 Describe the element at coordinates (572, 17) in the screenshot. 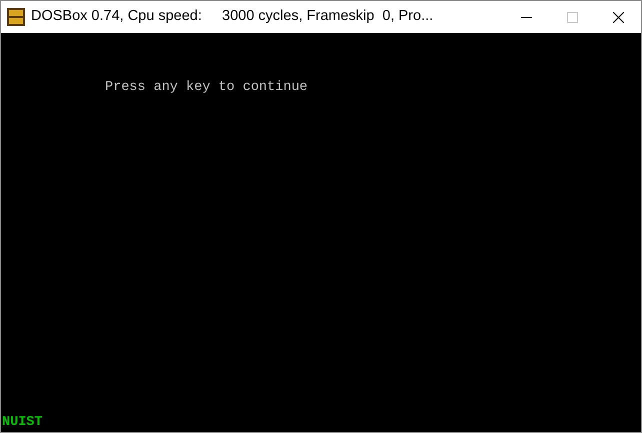

I see `maximize-icon` at that location.